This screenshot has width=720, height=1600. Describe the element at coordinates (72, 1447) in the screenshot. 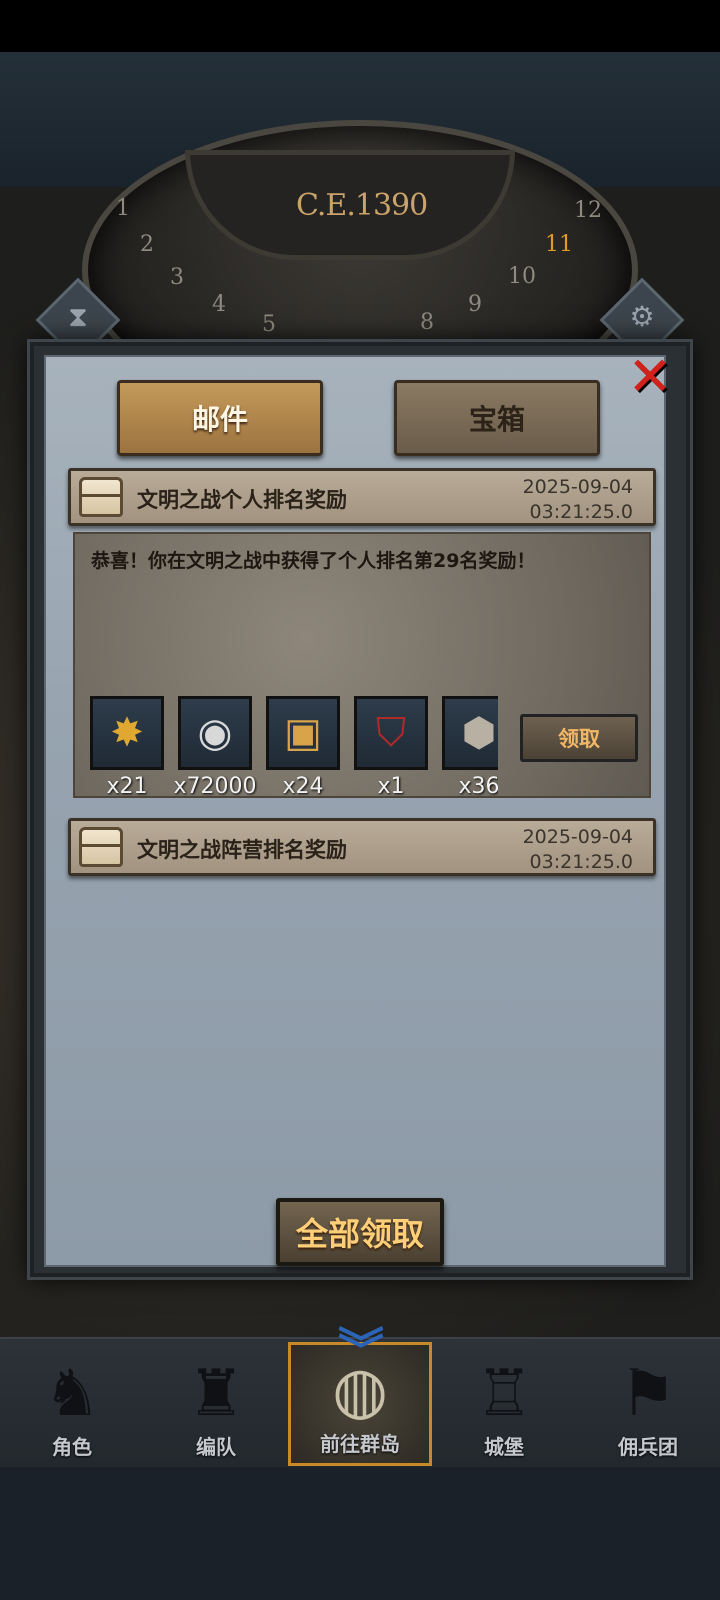

I see `nav-label: 角色` at that location.